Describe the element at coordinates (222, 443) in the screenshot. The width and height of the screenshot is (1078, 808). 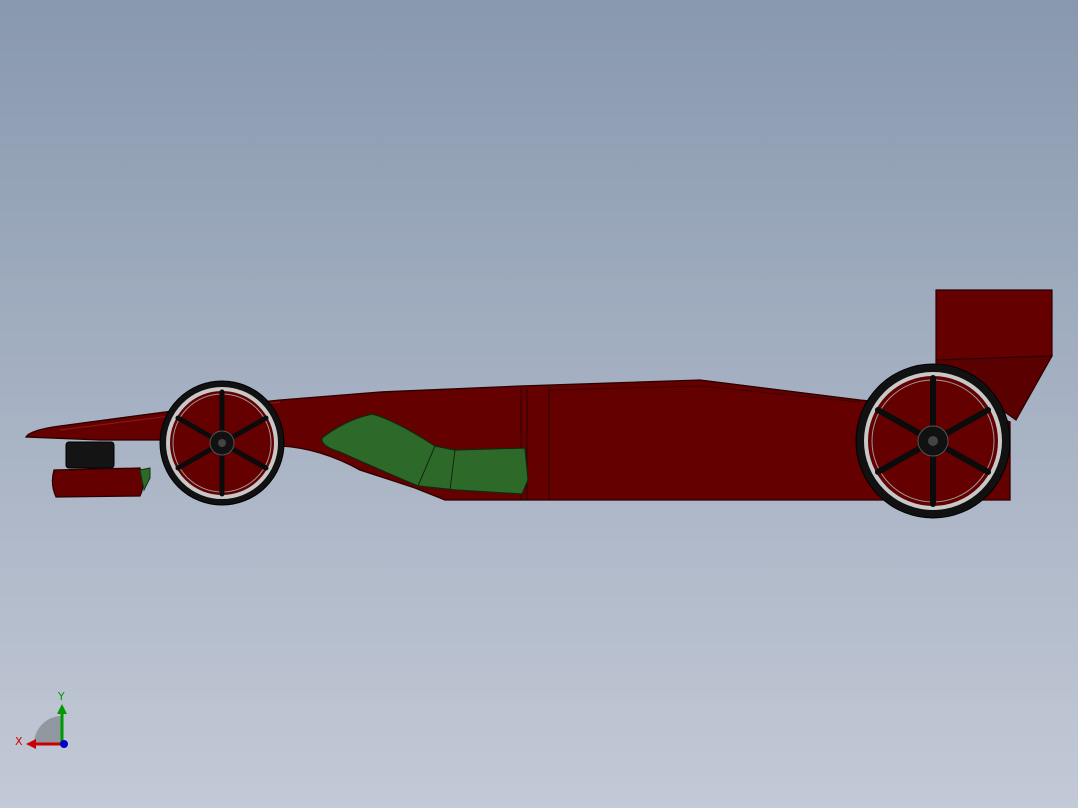
I see `front-wheel` at that location.